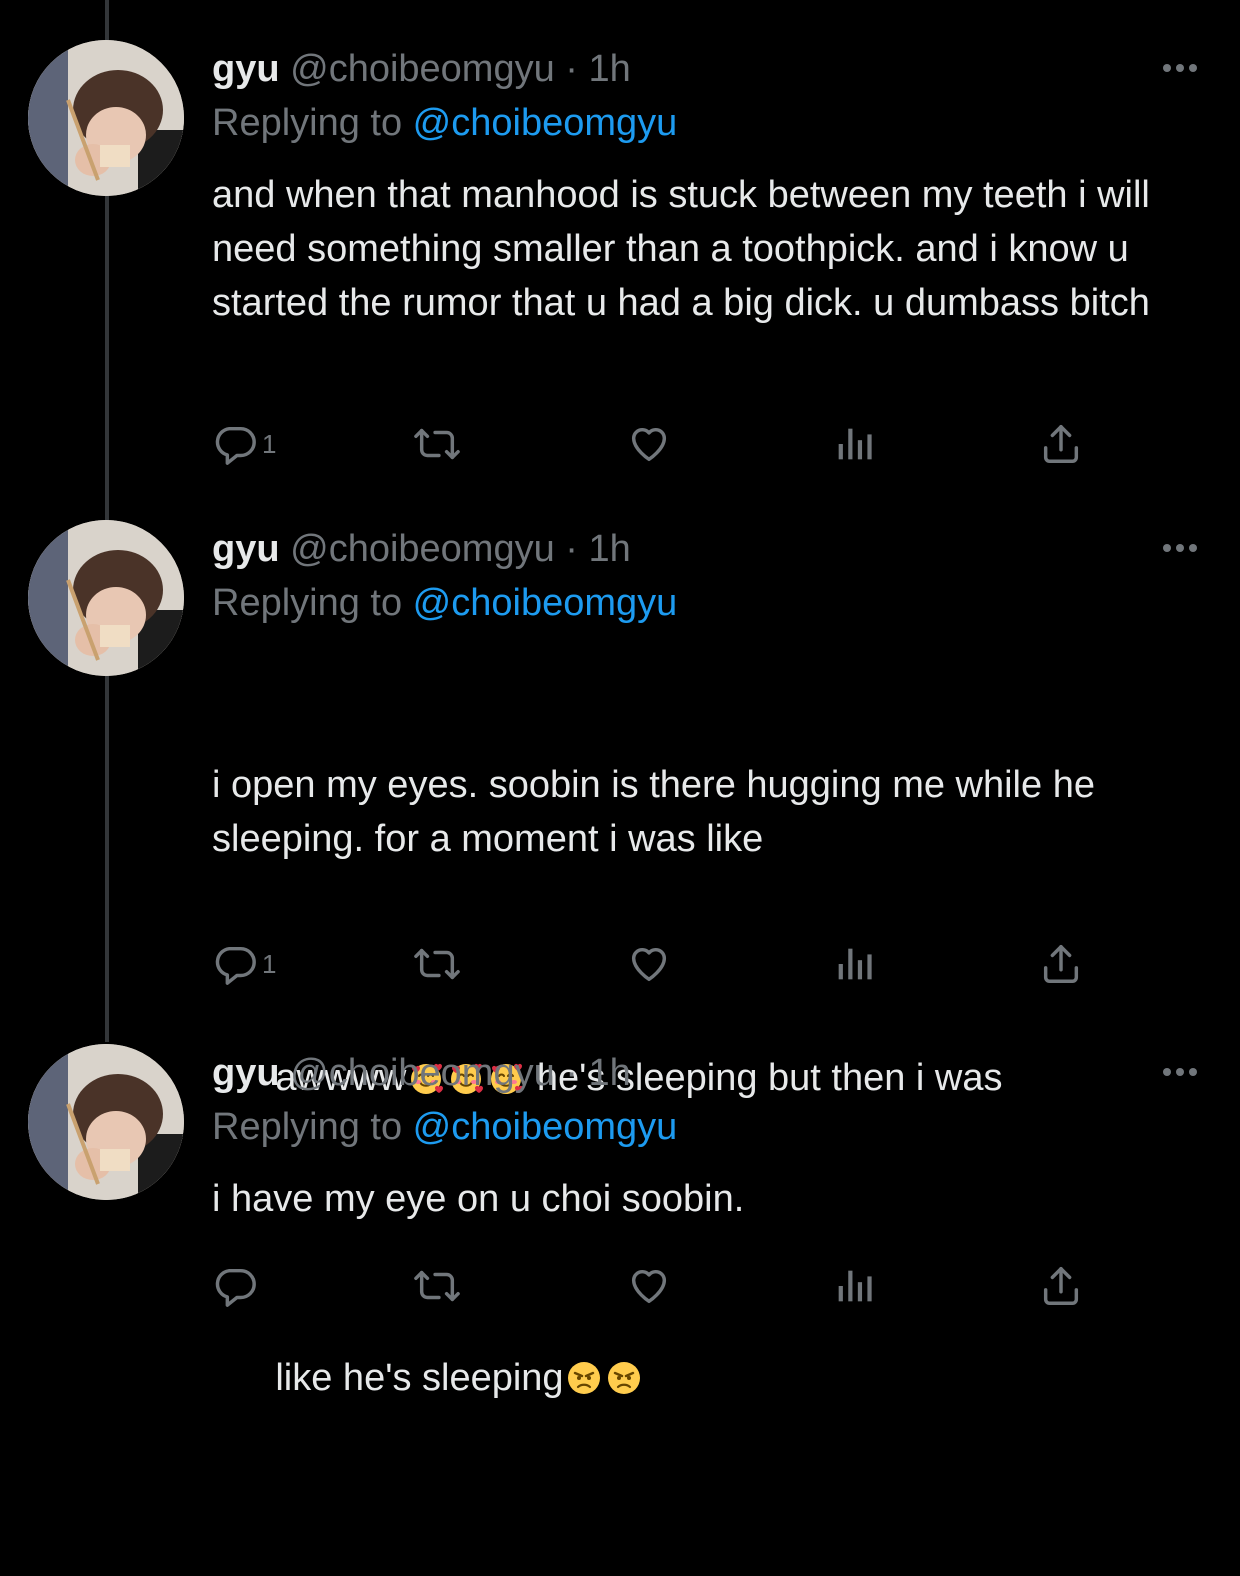 This screenshot has height=1576, width=1240. I want to click on tweet-text: i have my eye on u choi soobin., so click(478, 1199).